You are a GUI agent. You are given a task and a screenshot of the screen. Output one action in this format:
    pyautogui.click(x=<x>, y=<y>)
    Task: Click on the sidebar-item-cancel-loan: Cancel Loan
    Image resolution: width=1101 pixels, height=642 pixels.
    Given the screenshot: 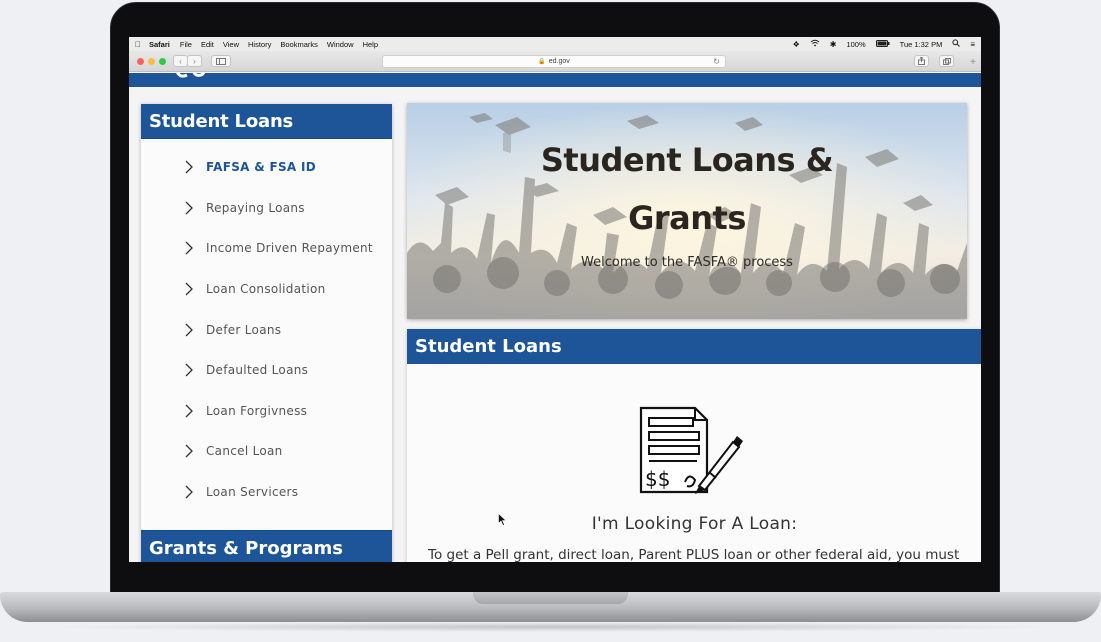 What is the action you would take?
    pyautogui.click(x=266, y=451)
    